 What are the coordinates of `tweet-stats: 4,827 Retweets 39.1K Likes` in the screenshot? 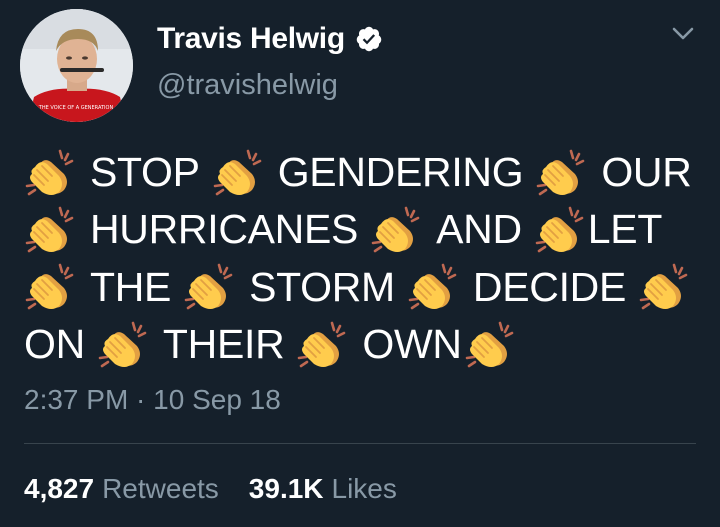 It's located at (210, 489).